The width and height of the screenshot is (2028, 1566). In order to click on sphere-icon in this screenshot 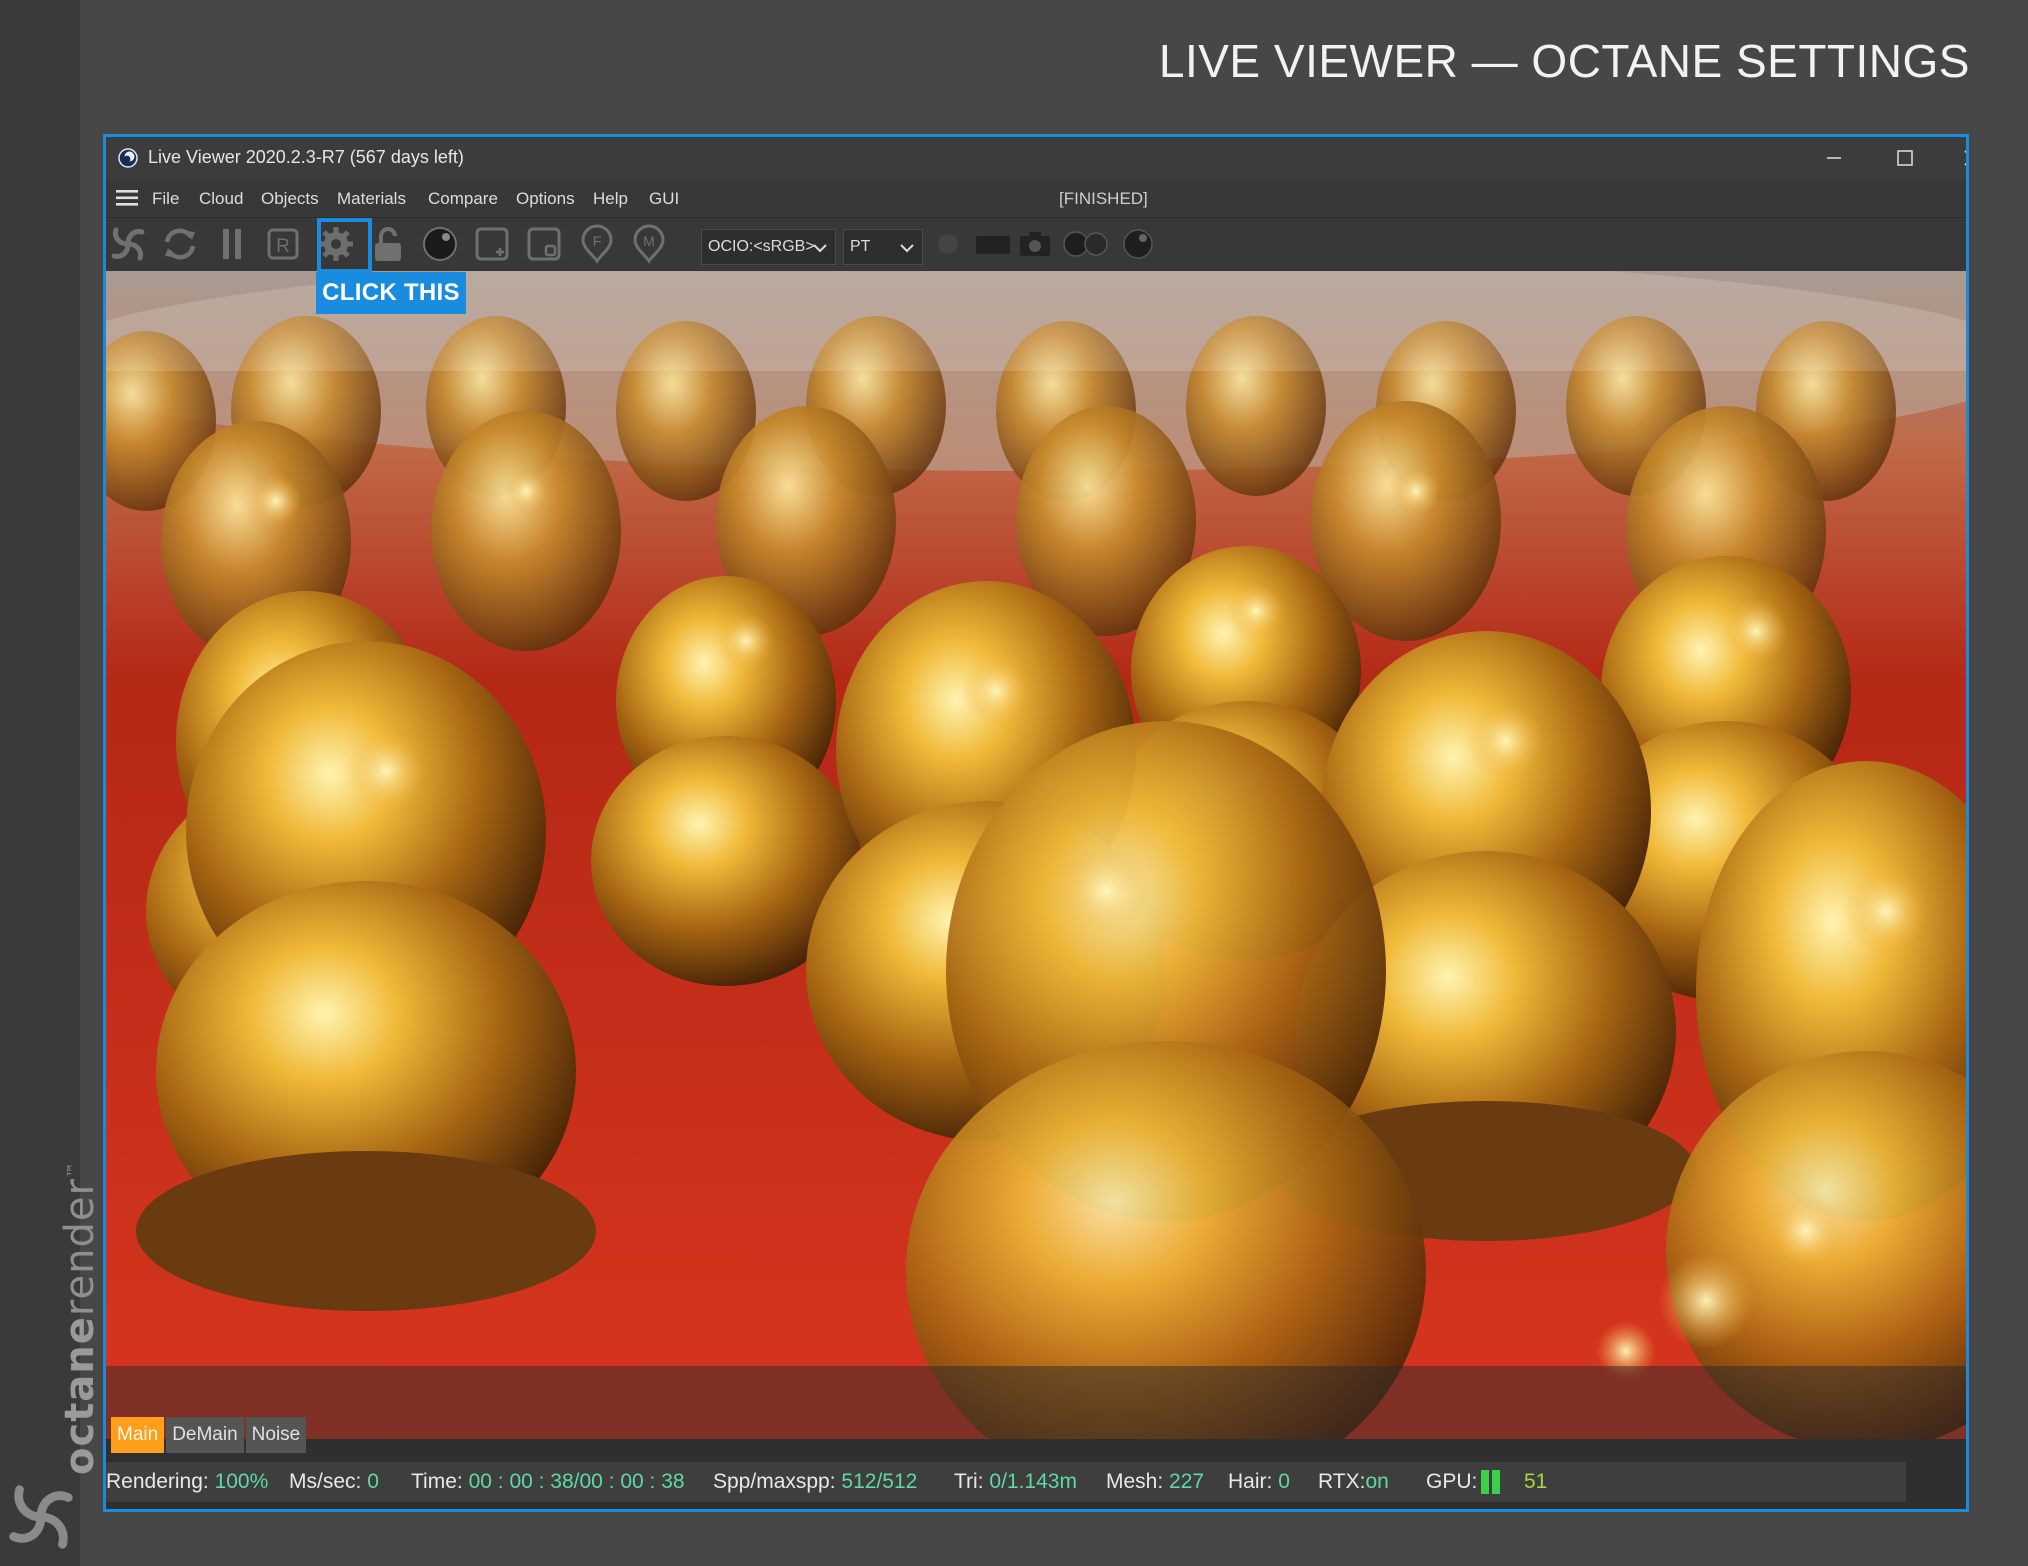, I will do `click(1138, 244)`.